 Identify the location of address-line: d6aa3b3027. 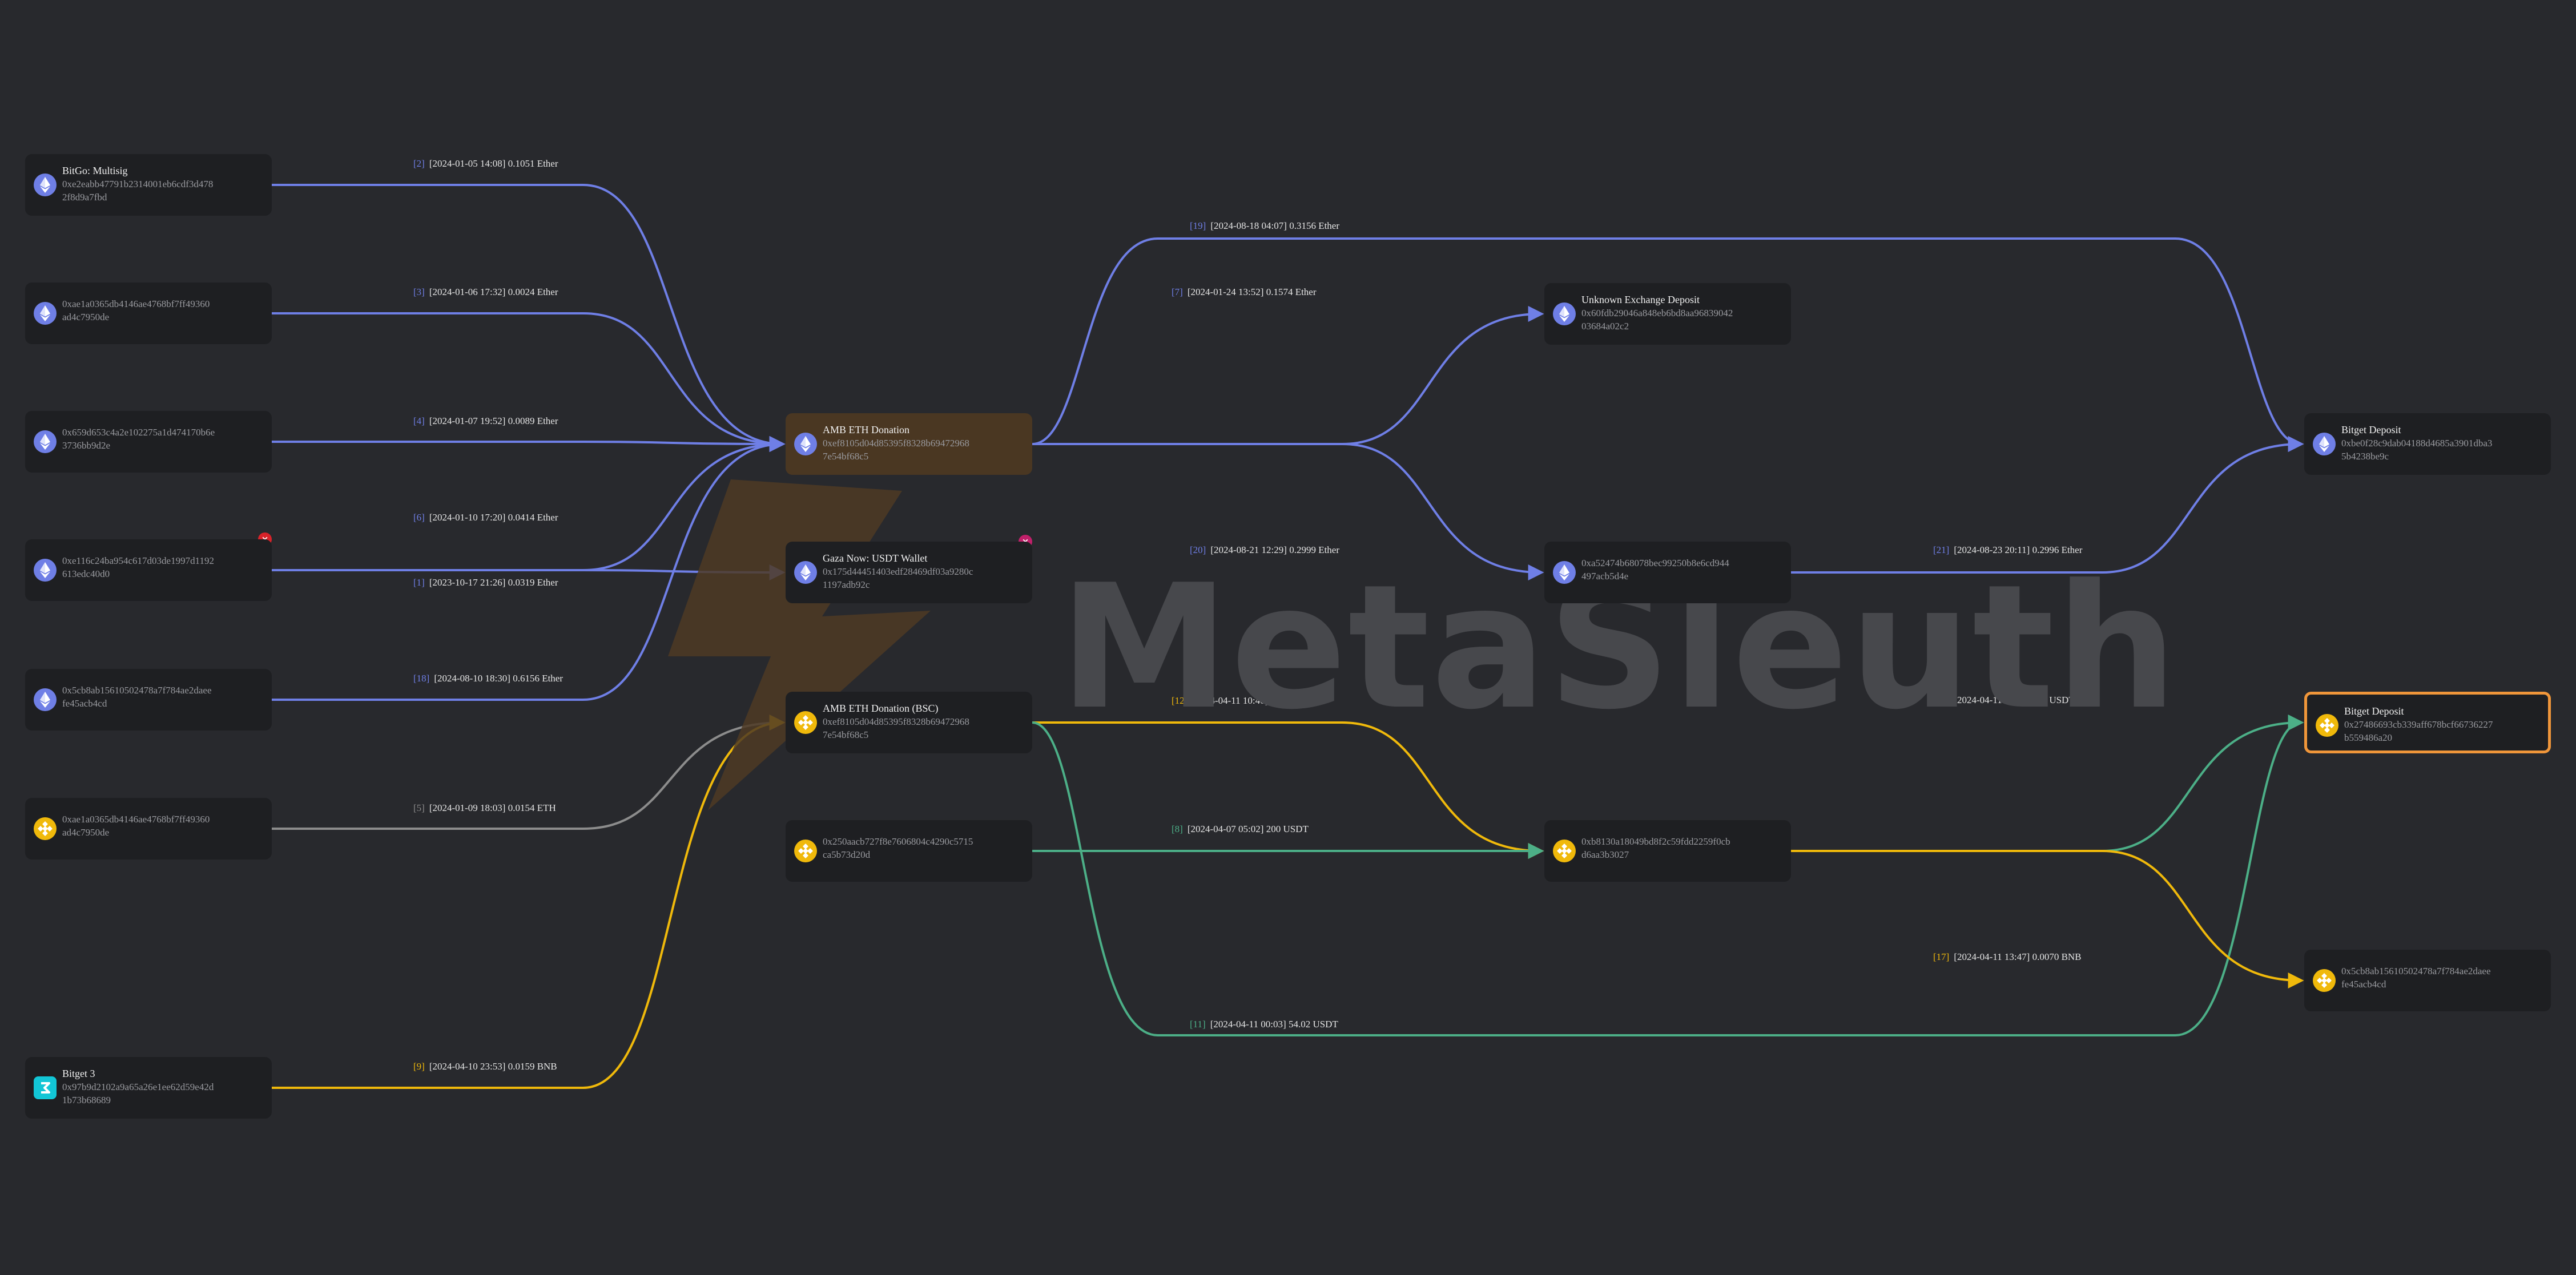
(1605, 854).